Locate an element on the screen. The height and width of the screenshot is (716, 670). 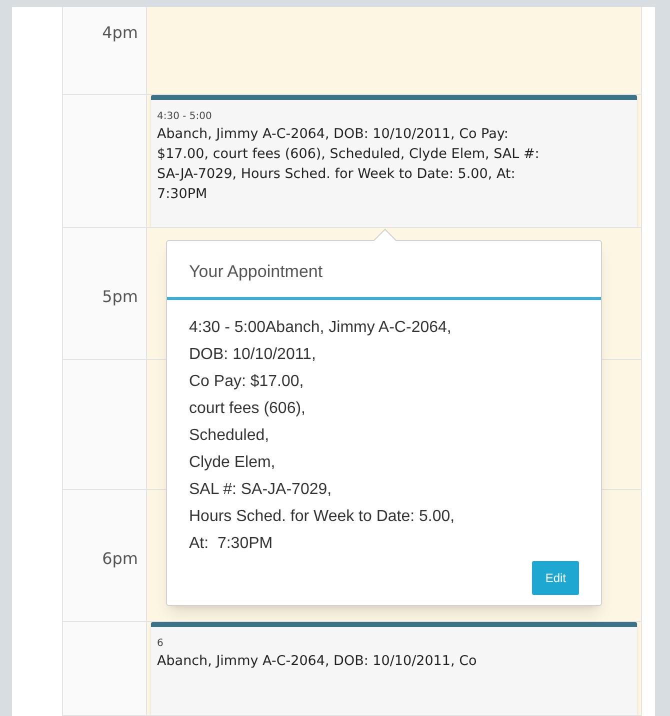
appointment-detail: Scheduled, is located at coordinates (229, 436).